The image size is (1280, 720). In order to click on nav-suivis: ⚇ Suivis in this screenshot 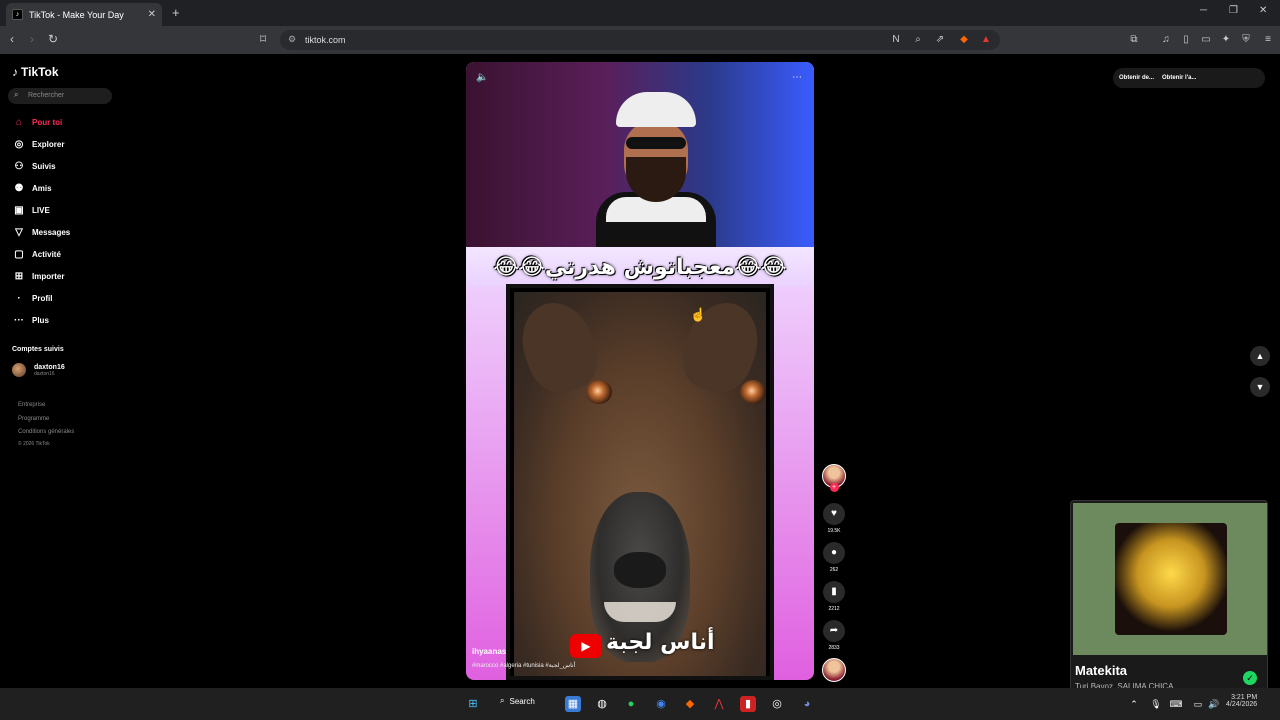, I will do `click(34, 166)`.